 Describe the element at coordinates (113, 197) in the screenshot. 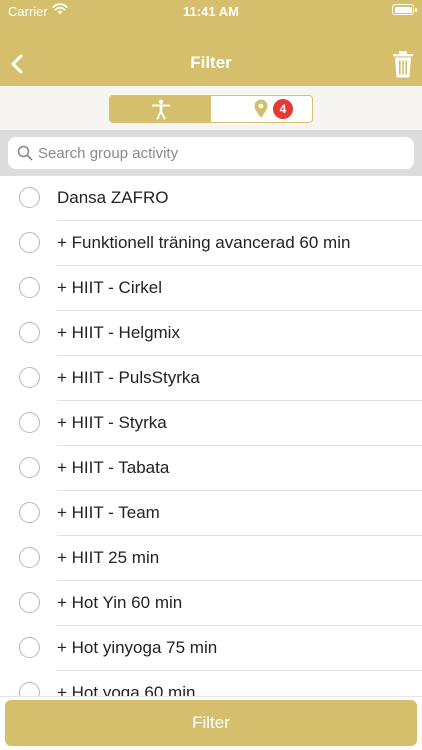

I see `list-item-label: Dansa ZAFRO` at that location.